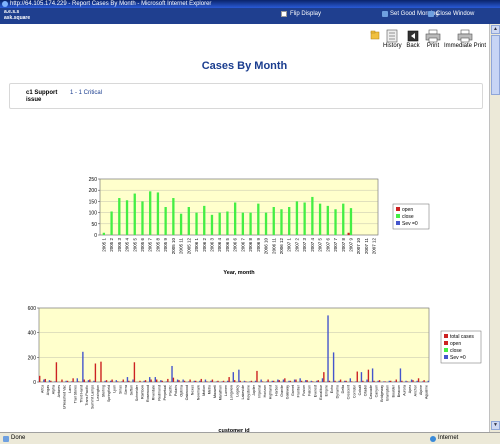 The image size is (500, 444). What do you see at coordinates (495, 29) in the screenshot?
I see `scroll-up-icon: ▲` at bounding box center [495, 29].